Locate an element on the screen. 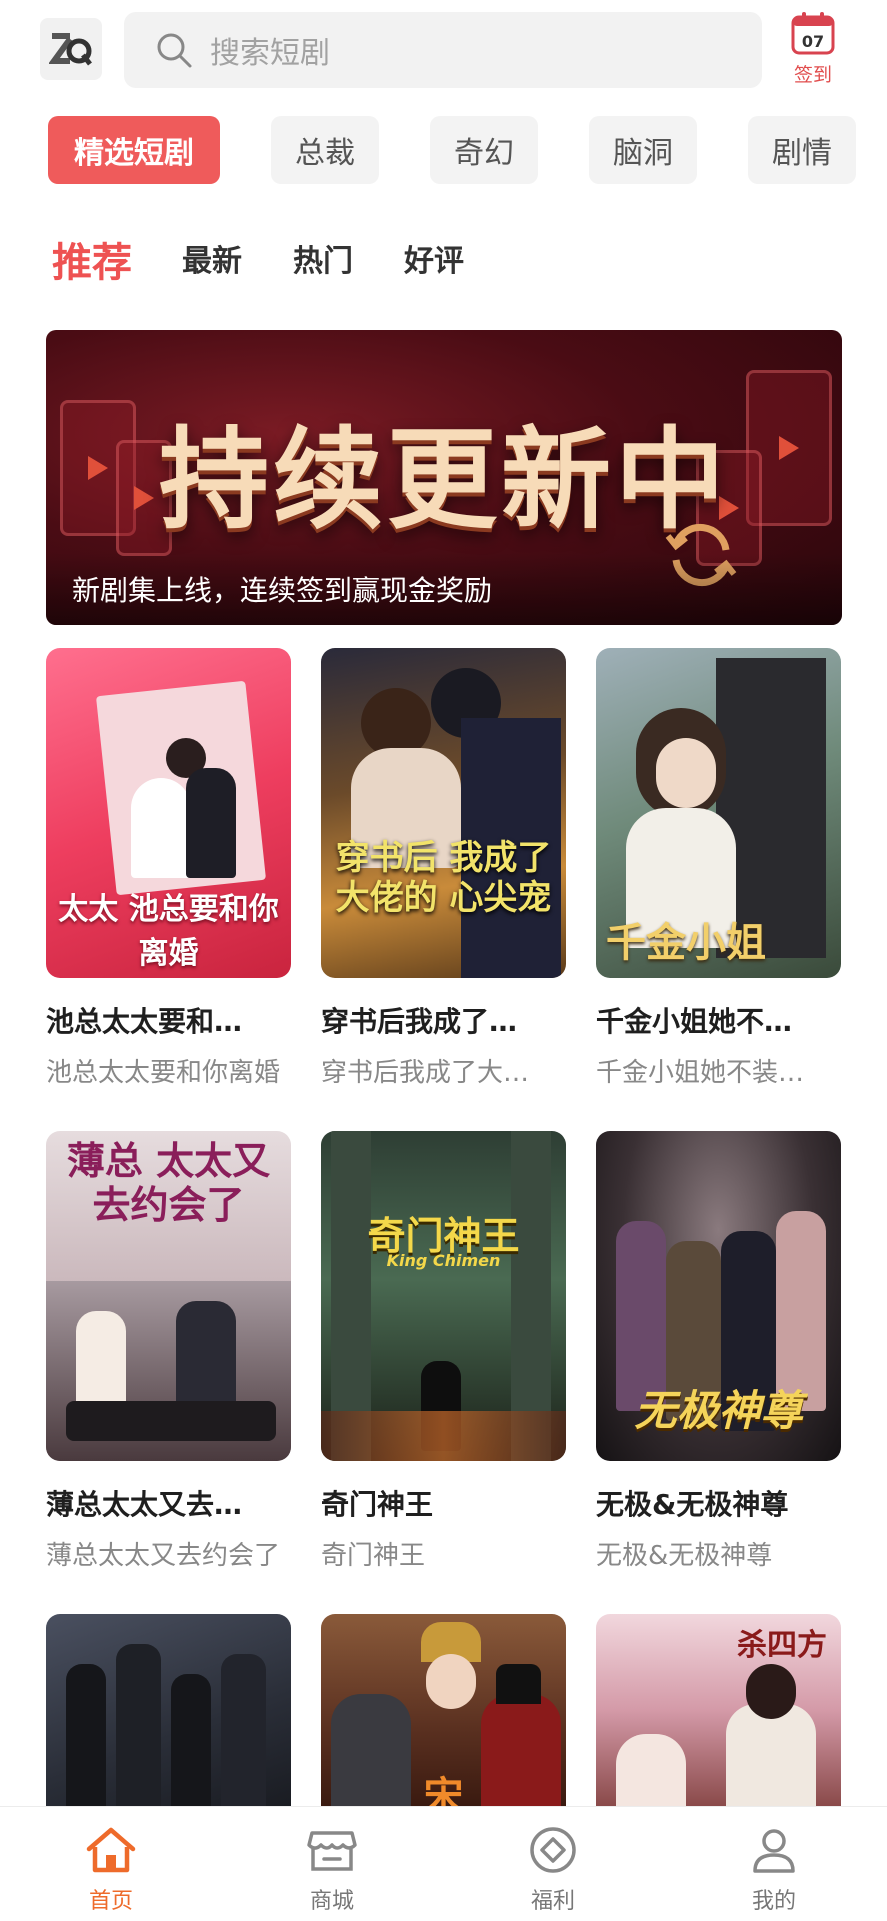 This screenshot has width=887, height=1921. drama-poster: 奇门神王 King Chimen is located at coordinates (443, 1296).